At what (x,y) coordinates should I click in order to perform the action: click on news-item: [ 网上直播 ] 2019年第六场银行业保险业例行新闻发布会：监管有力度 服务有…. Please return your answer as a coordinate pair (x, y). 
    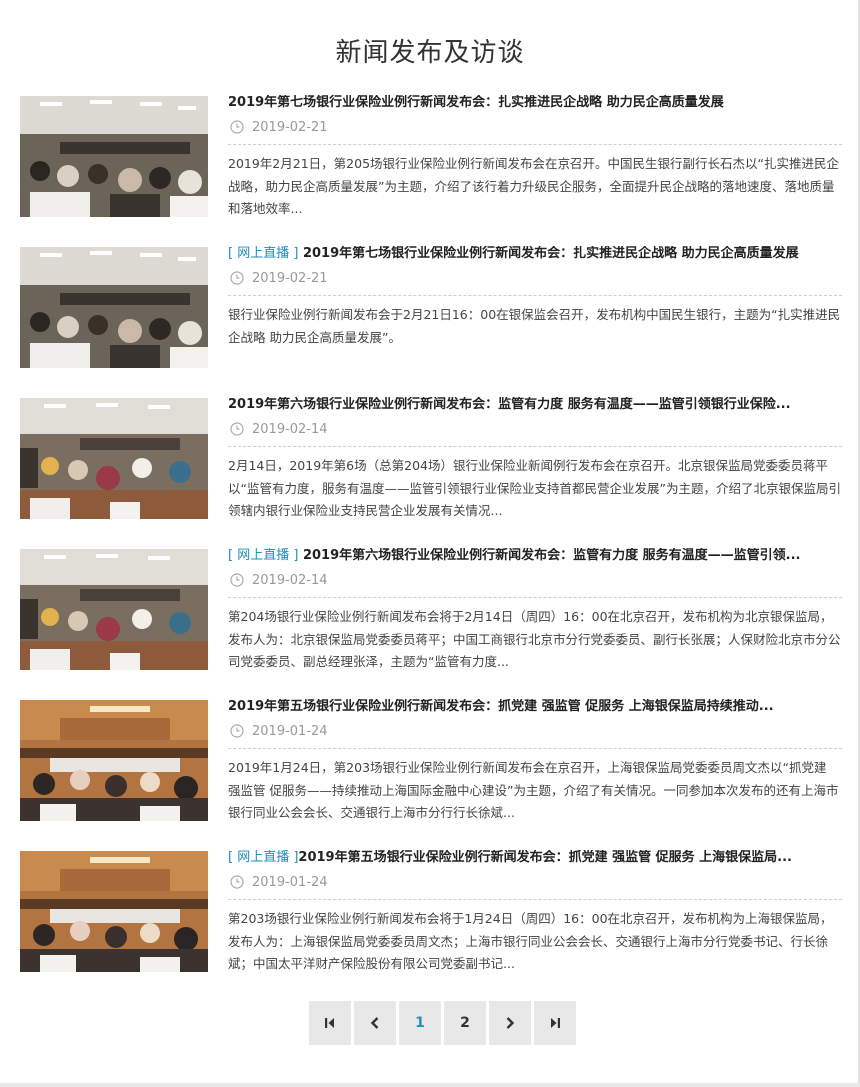
    Looking at the image, I should click on (431, 611).